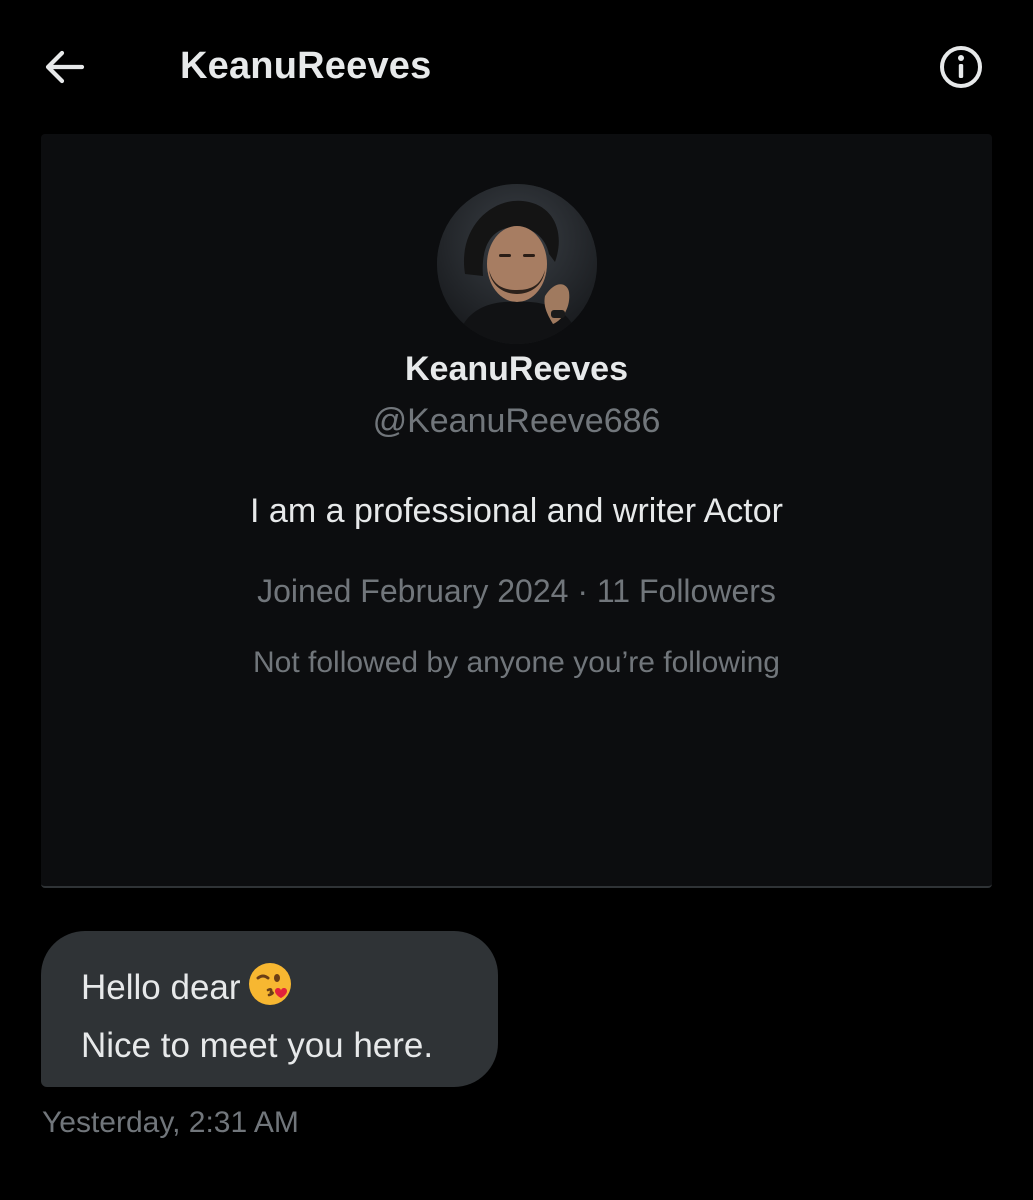 Image resolution: width=1033 pixels, height=1200 pixels. I want to click on profile-name: KeanuReeves, so click(516, 369).